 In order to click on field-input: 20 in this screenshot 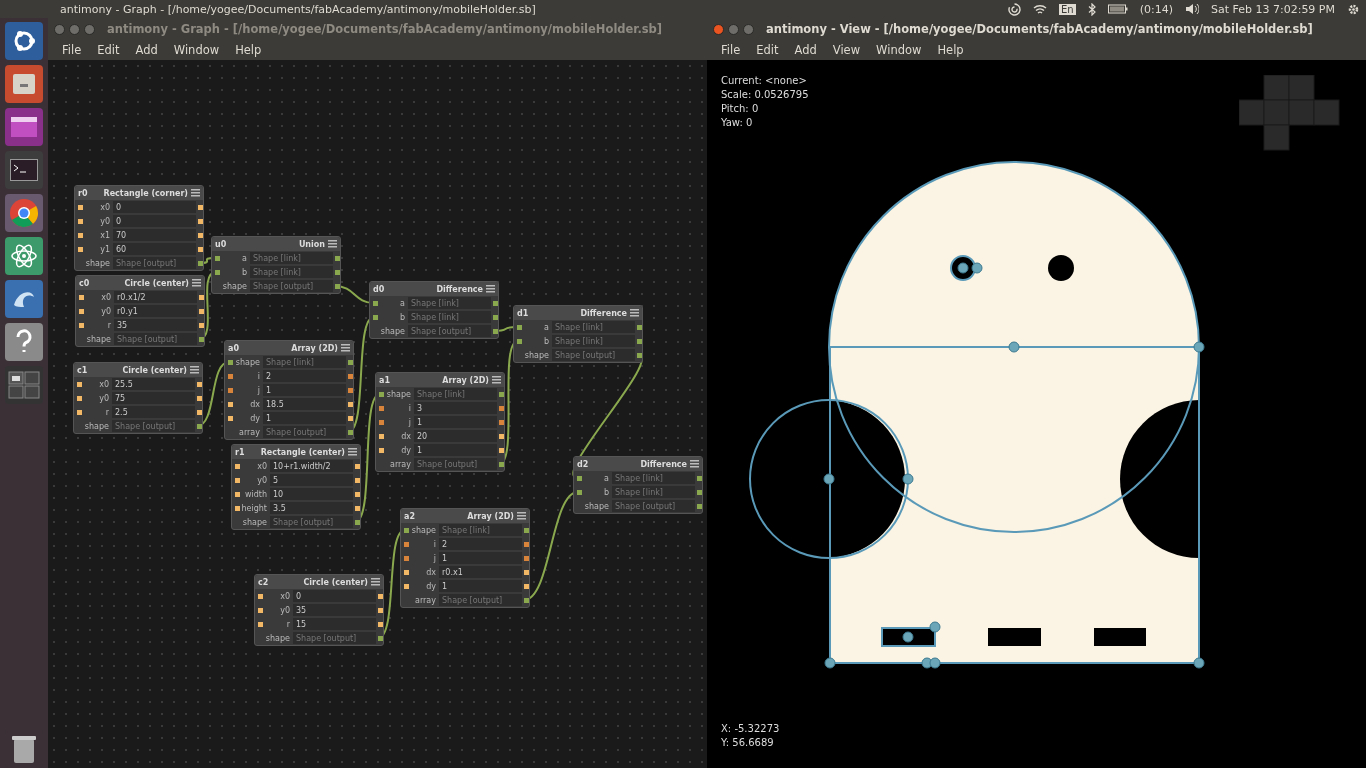, I will do `click(455, 436)`.